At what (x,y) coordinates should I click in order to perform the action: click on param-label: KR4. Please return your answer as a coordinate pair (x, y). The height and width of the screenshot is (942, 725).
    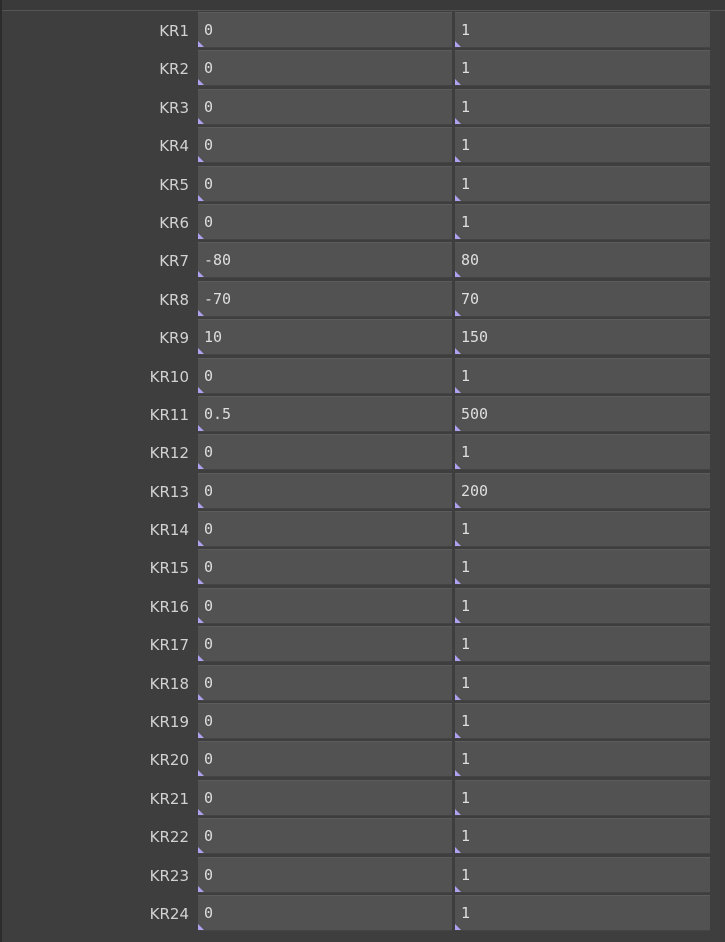
    Looking at the image, I should click on (174, 146).